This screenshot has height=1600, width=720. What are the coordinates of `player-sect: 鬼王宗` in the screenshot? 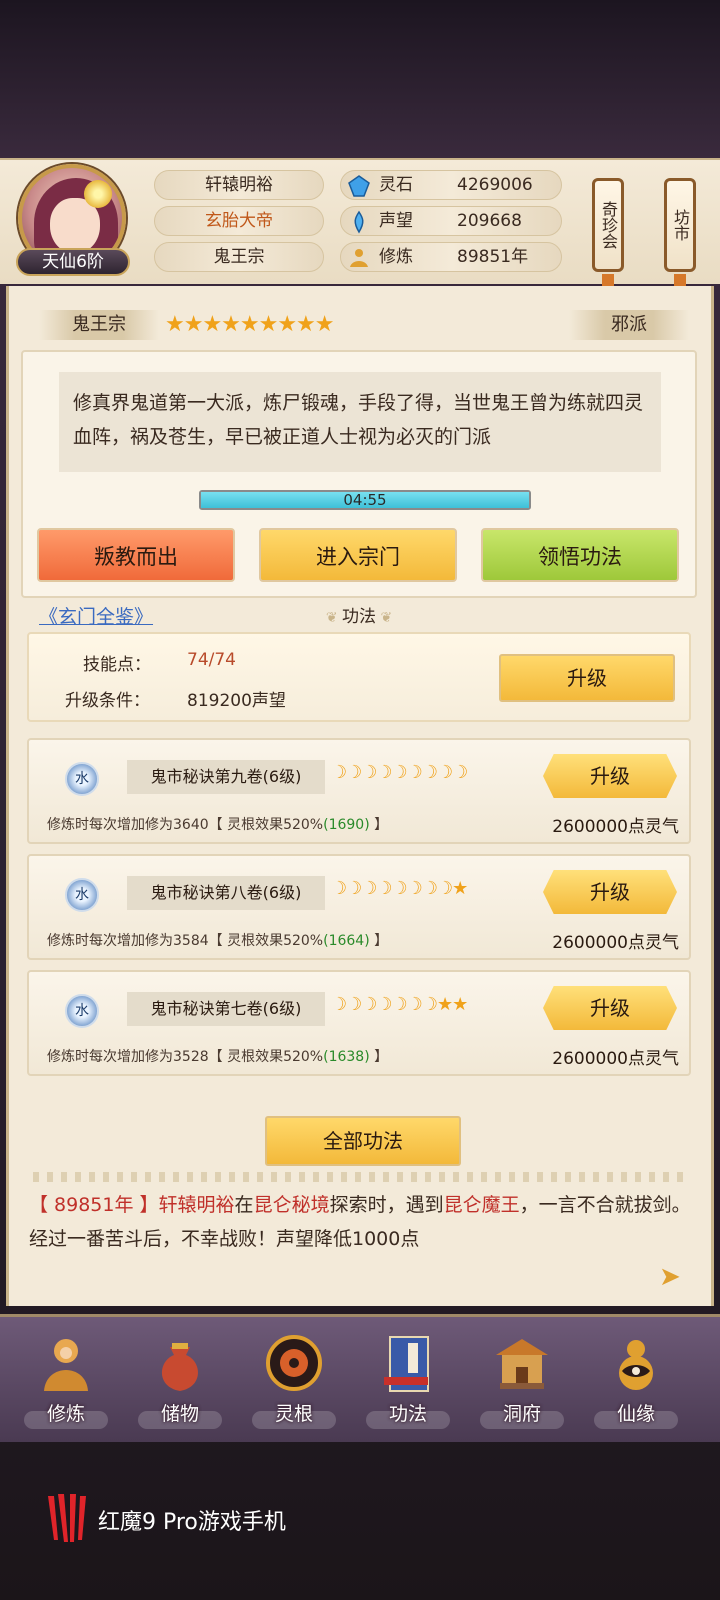 It's located at (239, 257).